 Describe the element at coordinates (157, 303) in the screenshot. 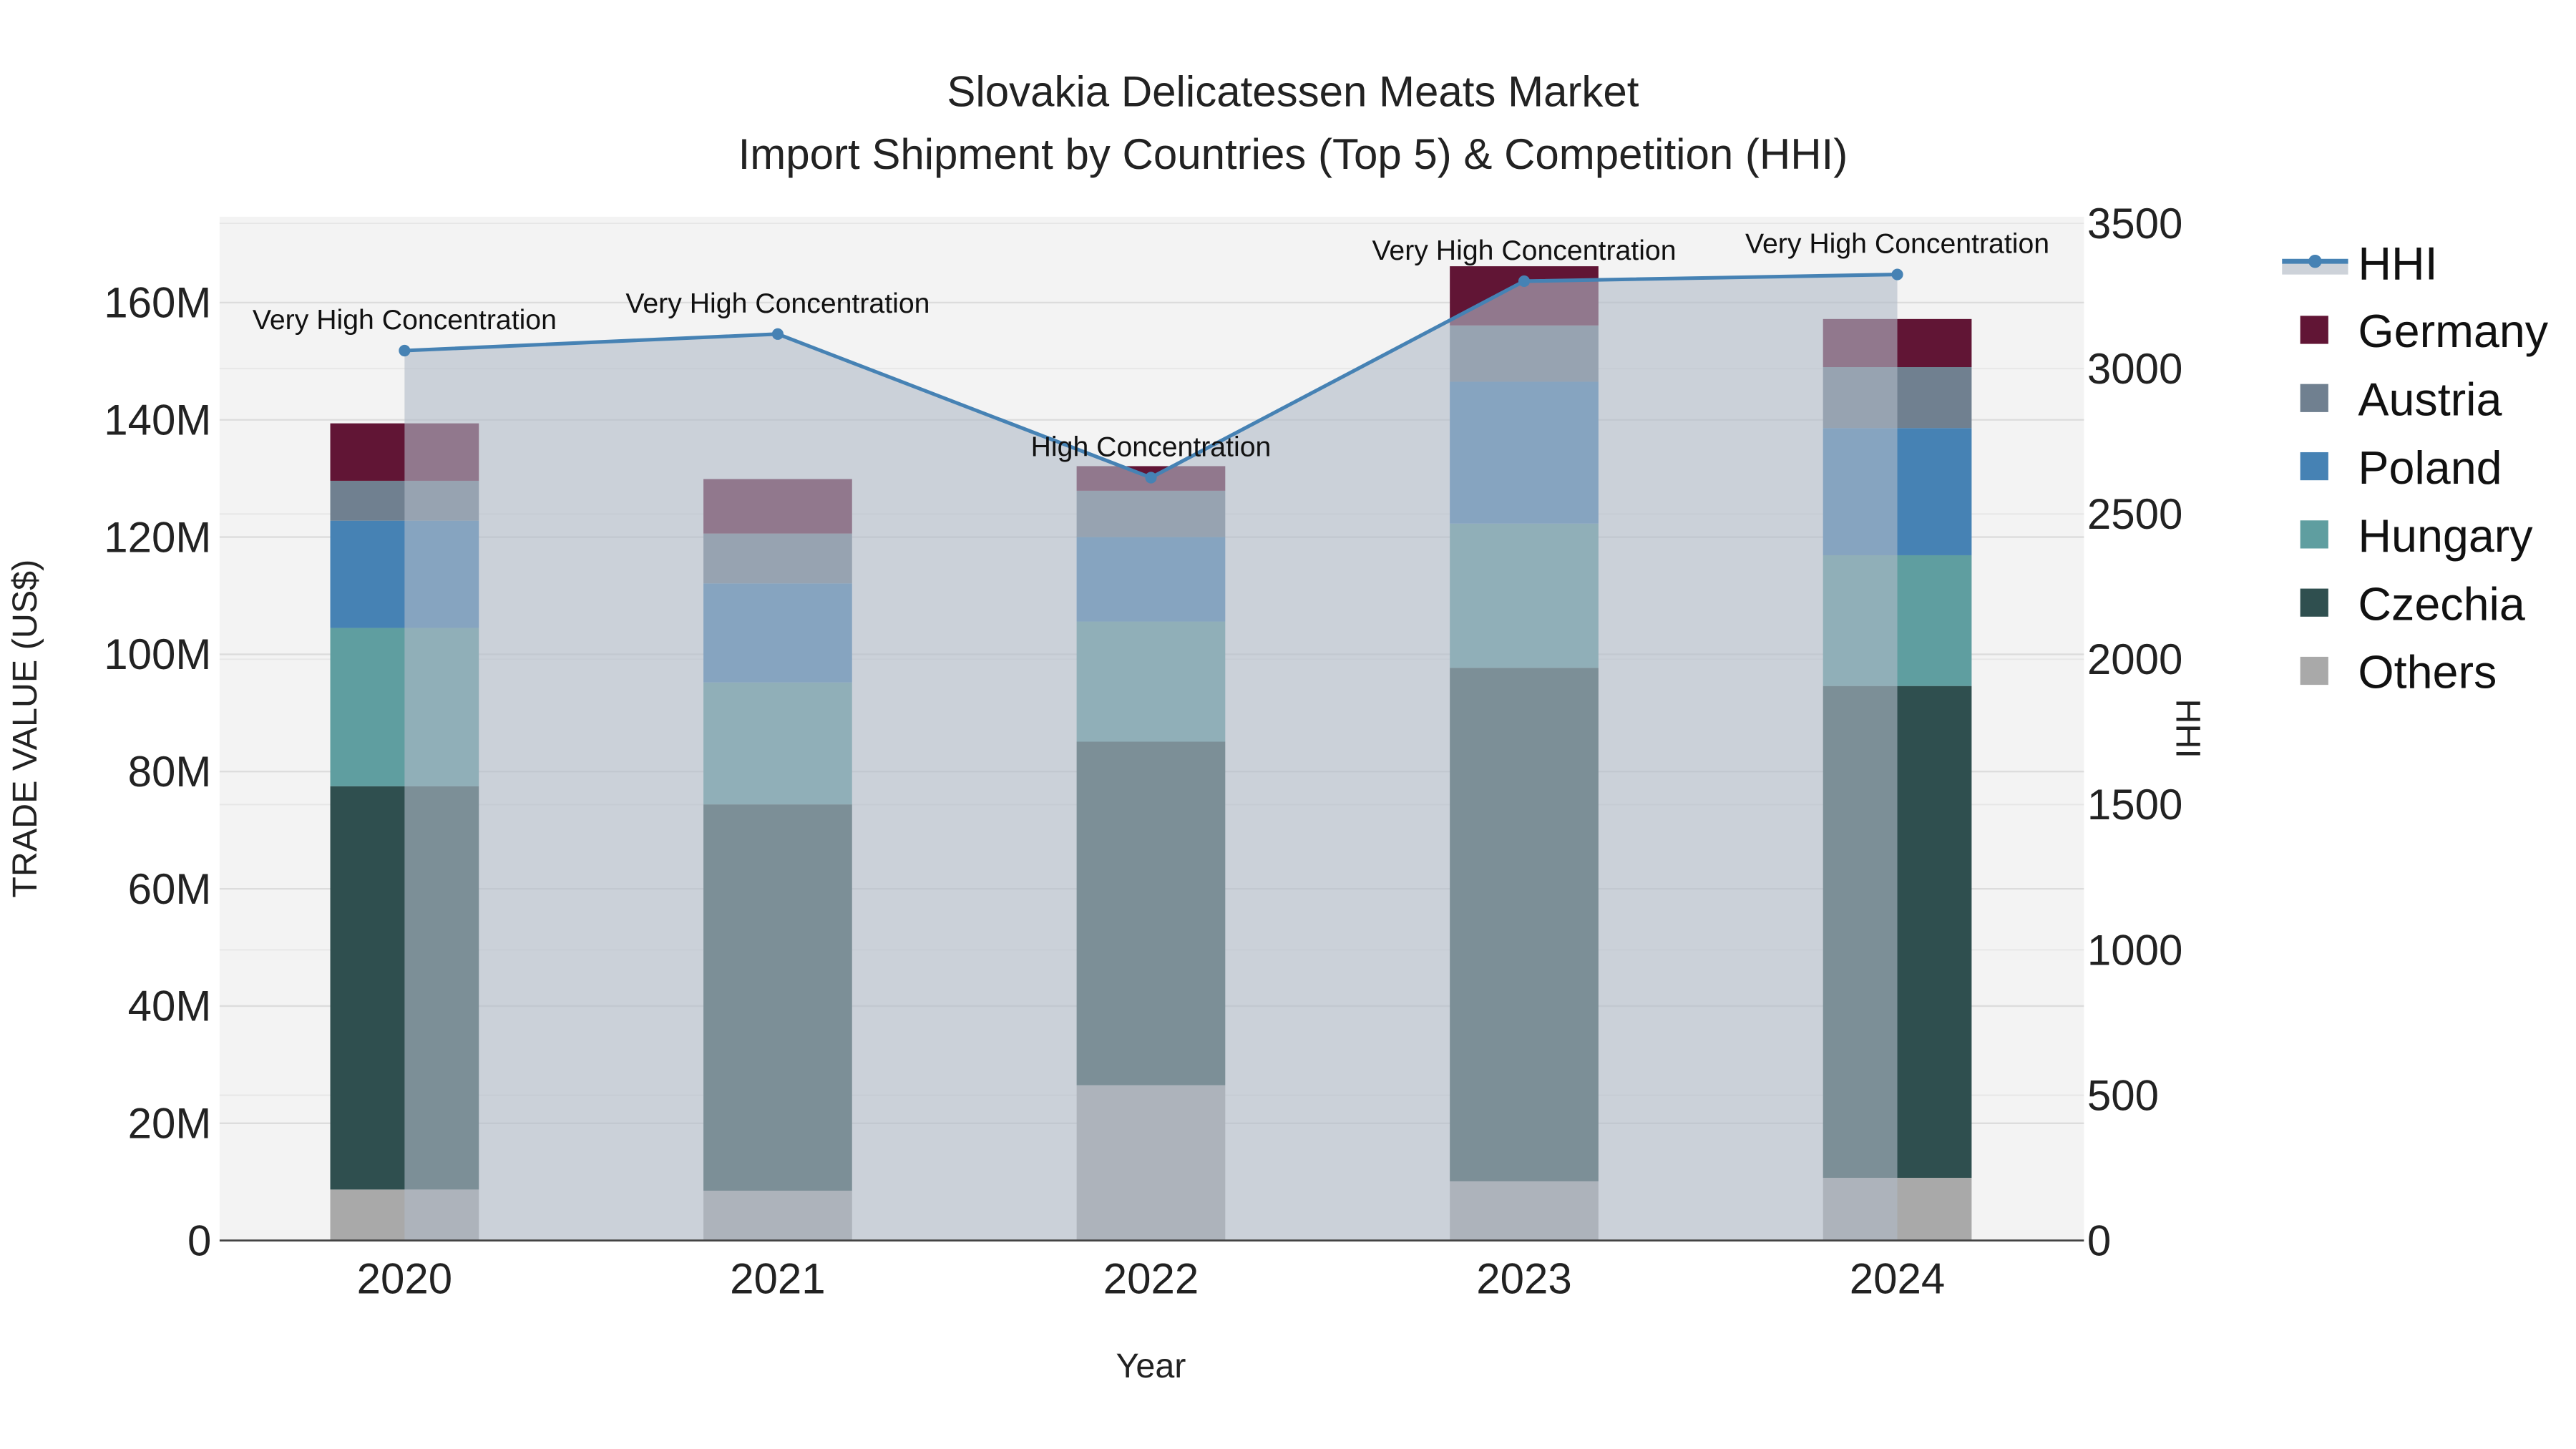

I see `y-tick-label: 160M` at that location.